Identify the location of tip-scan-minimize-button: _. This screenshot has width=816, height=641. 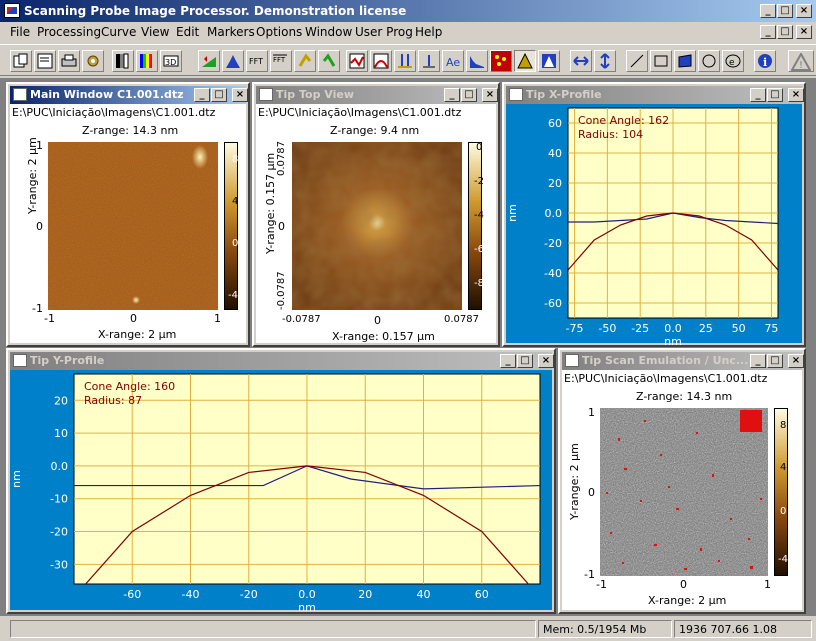
(758, 361).